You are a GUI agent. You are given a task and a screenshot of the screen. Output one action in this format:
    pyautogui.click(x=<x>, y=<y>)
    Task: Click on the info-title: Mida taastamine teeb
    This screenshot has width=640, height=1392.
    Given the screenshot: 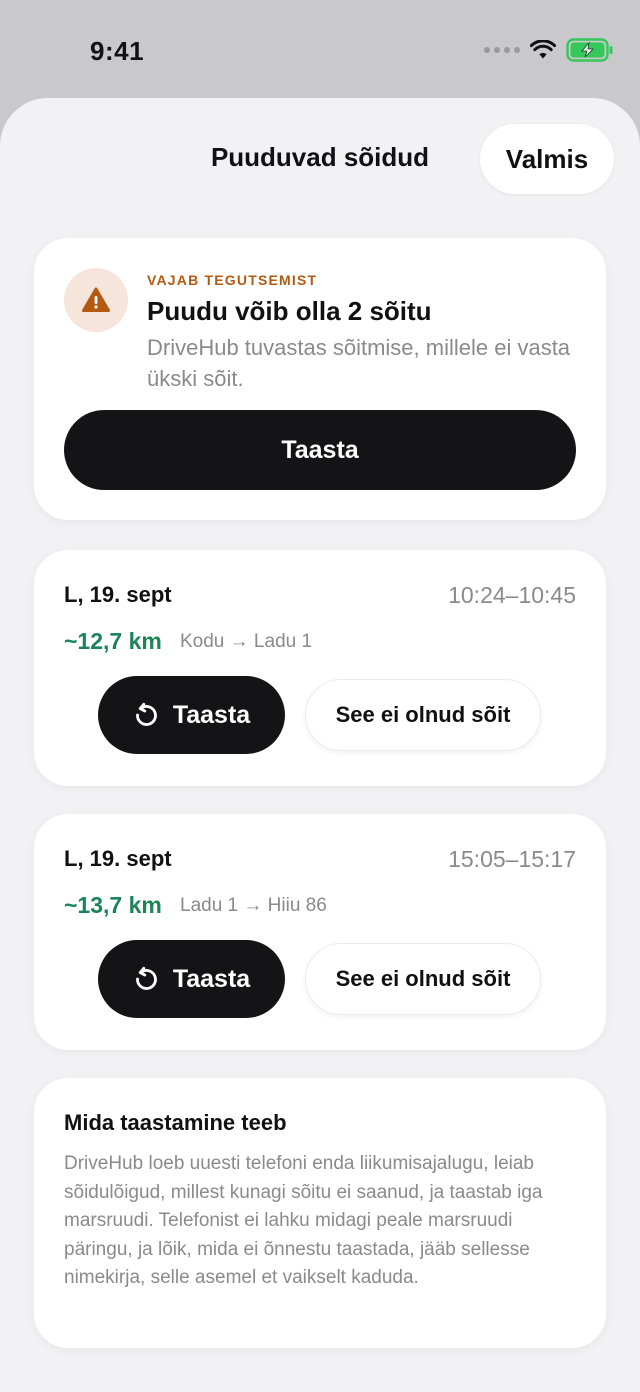 What is the action you would take?
    pyautogui.click(x=175, y=1122)
    